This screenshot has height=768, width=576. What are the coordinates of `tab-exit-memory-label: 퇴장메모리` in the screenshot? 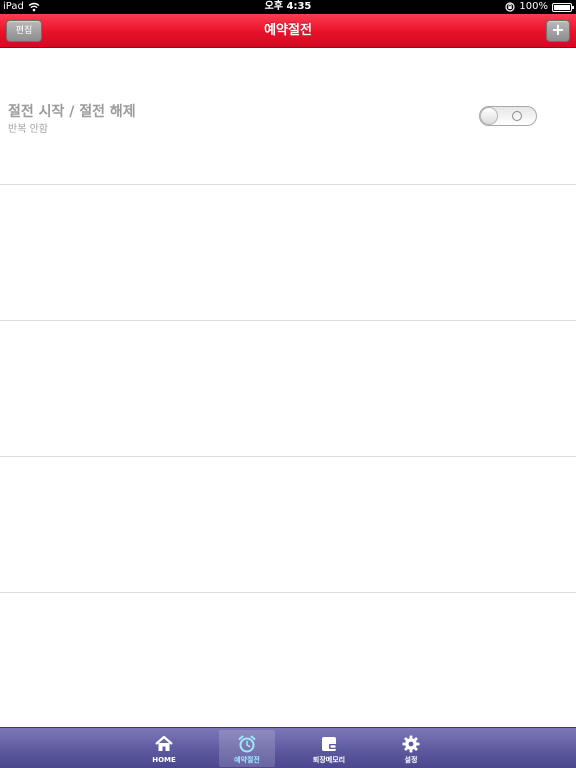 It's located at (329, 760).